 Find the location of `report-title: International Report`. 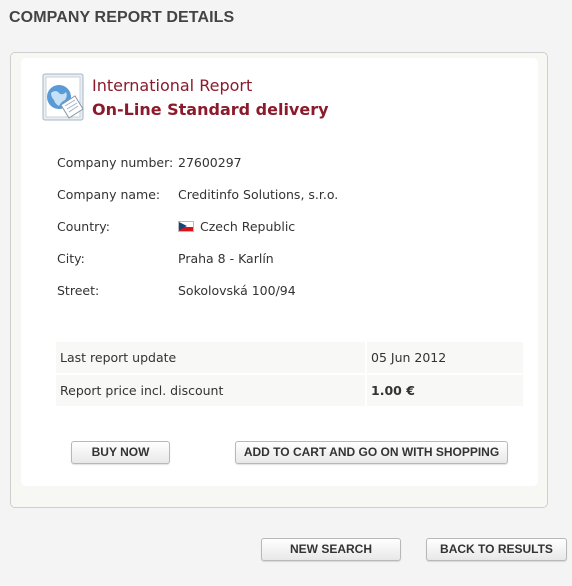

report-title: International Report is located at coordinates (172, 85).